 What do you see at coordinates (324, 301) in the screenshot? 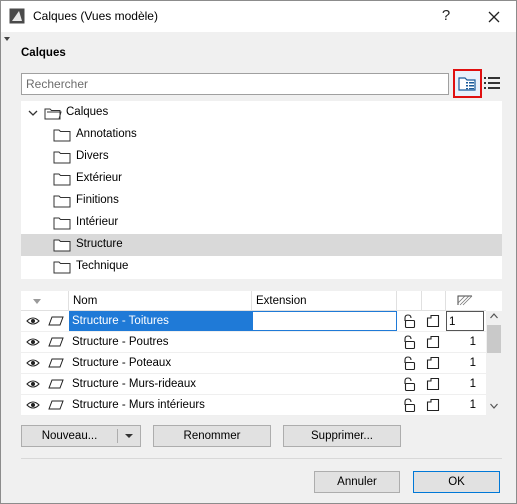
I see `extension-column-header: Extension` at bounding box center [324, 301].